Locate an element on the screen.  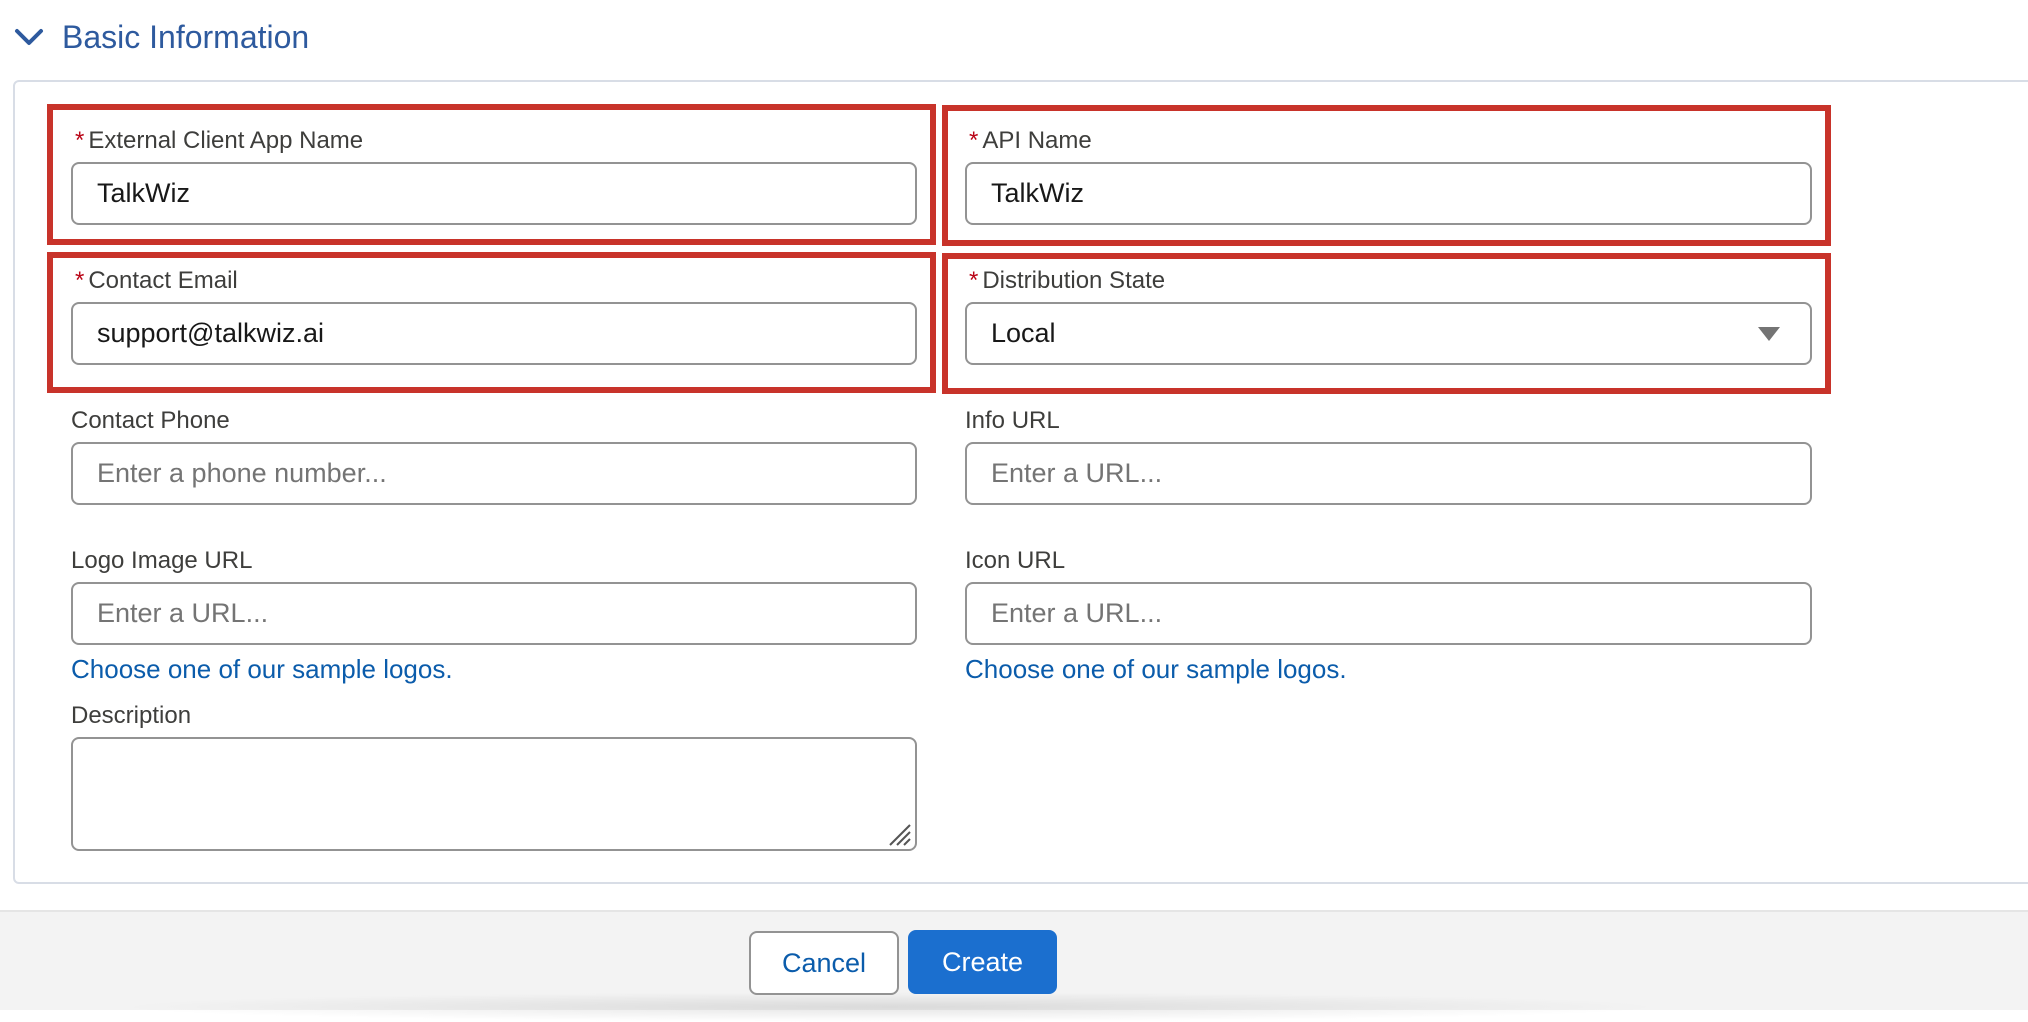
app-name-label: * External Client App Name is located at coordinates (219, 141).